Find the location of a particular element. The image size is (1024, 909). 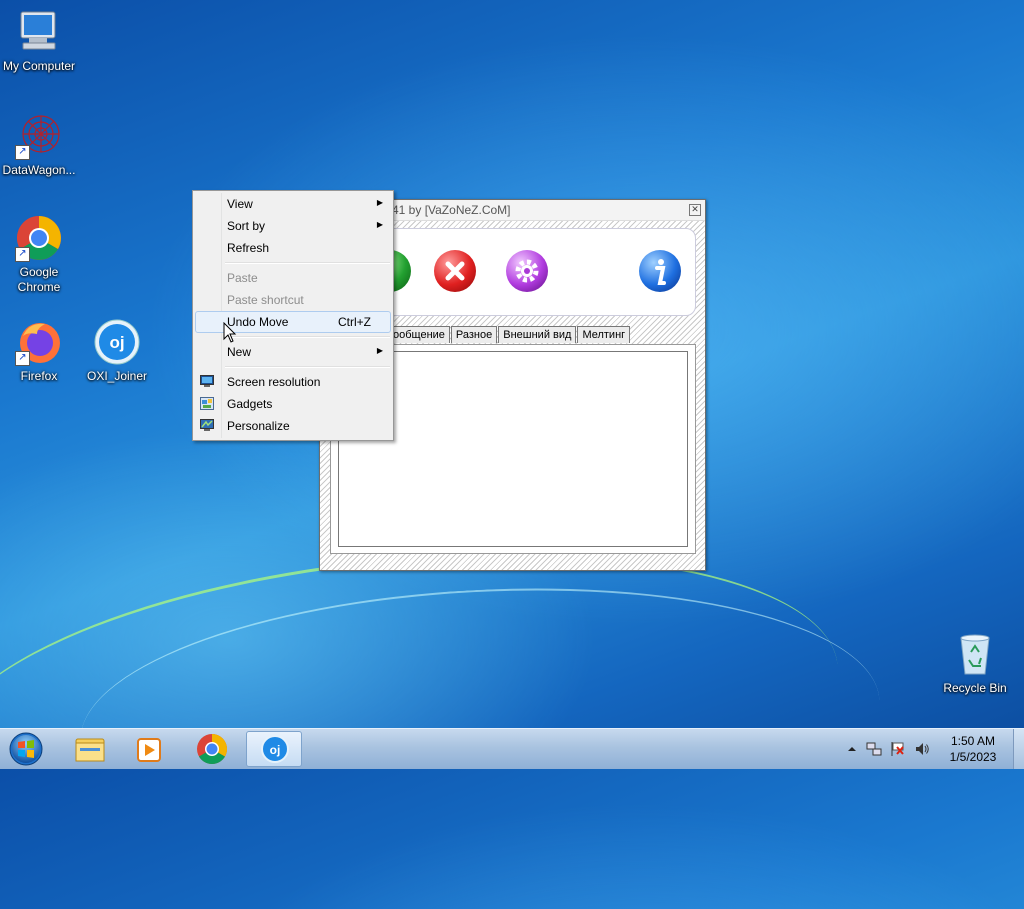

gear-icon is located at coordinates (527, 271).